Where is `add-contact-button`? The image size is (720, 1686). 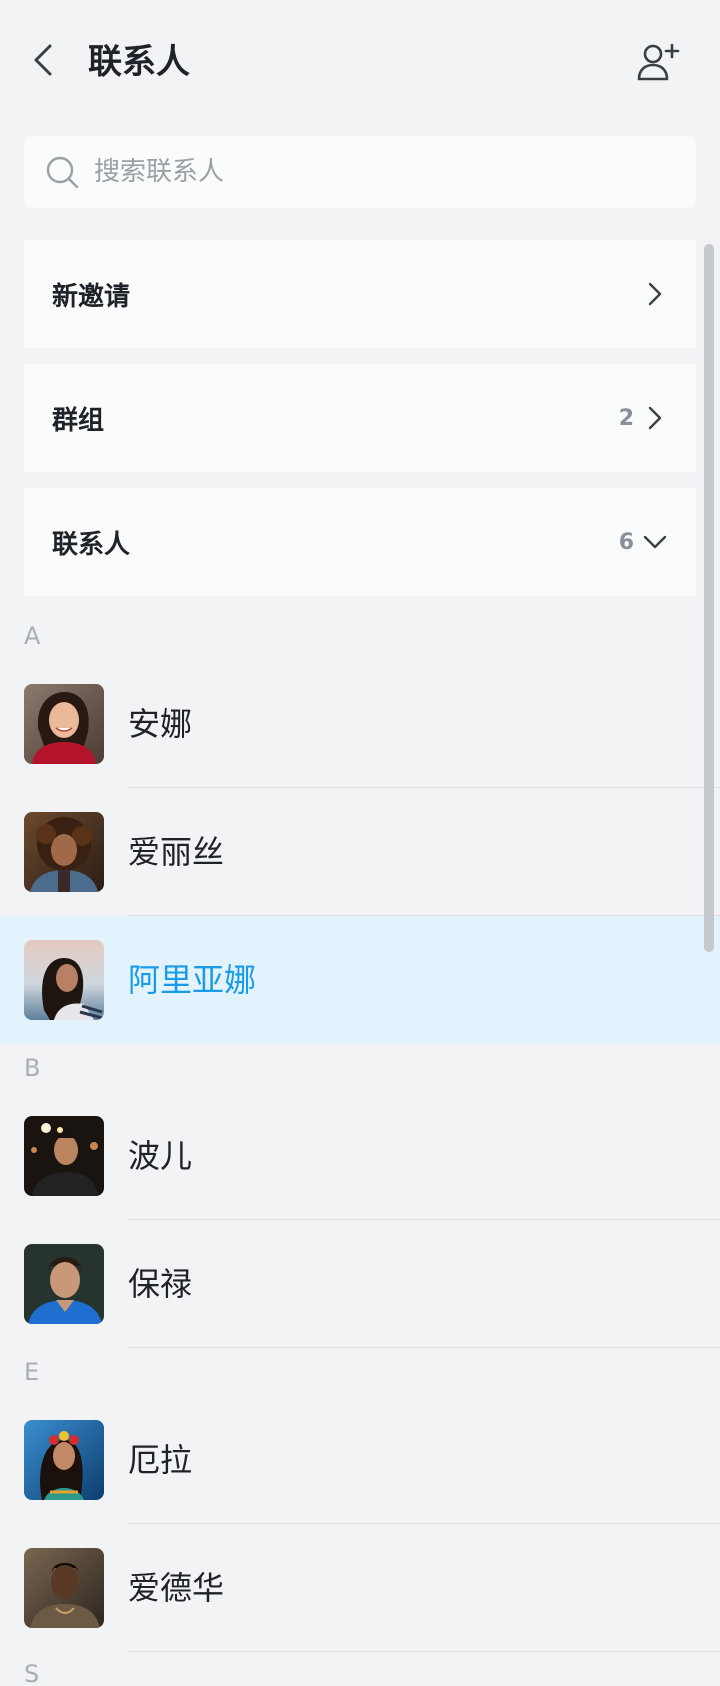
add-contact-button is located at coordinates (658, 62).